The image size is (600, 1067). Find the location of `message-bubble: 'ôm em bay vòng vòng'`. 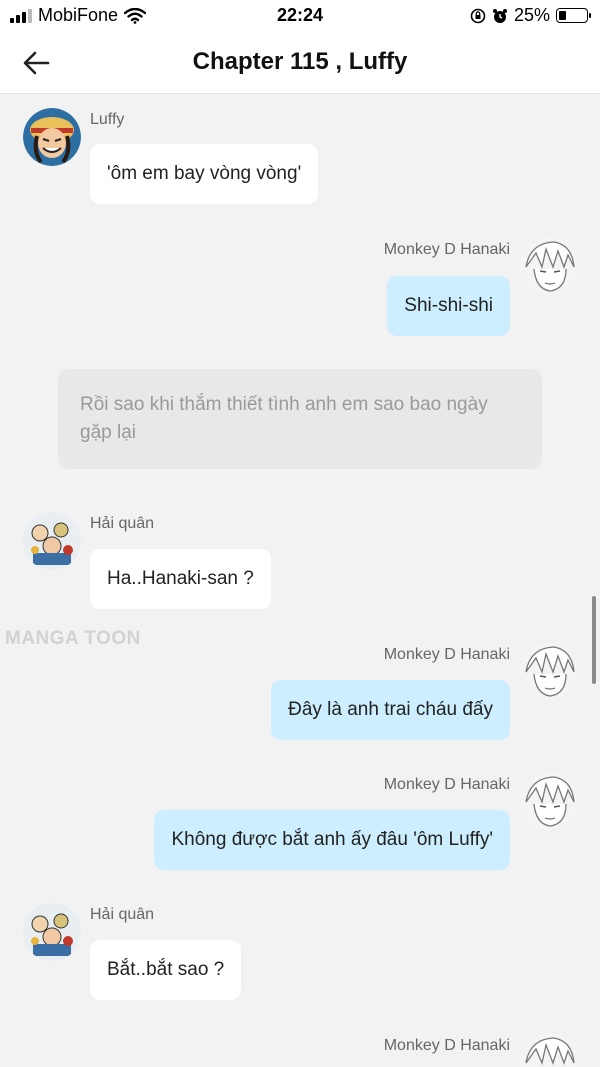

message-bubble: 'ôm em bay vòng vòng' is located at coordinates (204, 174).